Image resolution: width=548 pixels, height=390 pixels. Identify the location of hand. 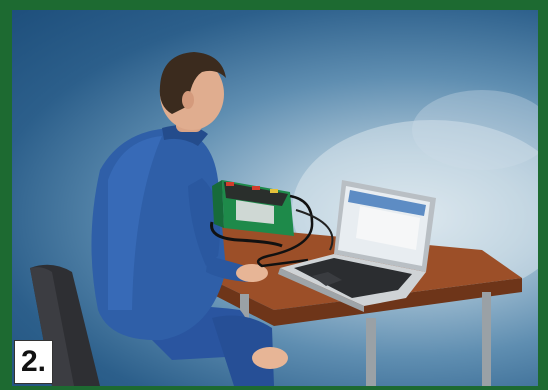
(270, 358).